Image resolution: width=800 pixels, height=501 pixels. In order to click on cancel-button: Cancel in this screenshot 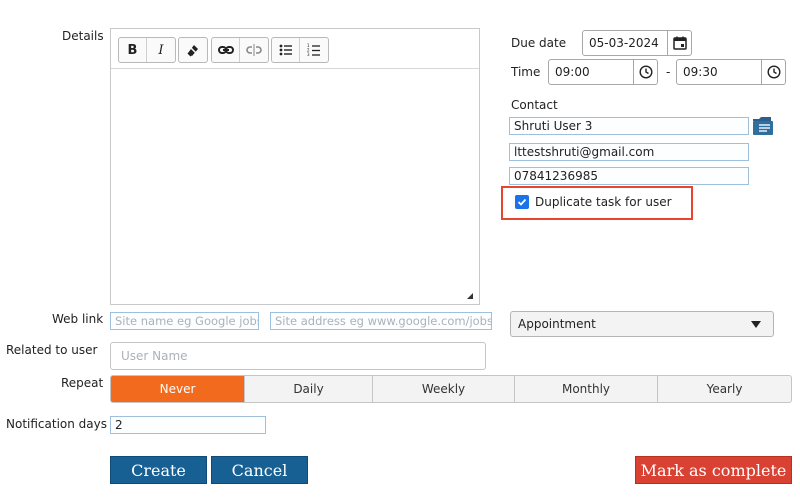, I will do `click(259, 470)`.